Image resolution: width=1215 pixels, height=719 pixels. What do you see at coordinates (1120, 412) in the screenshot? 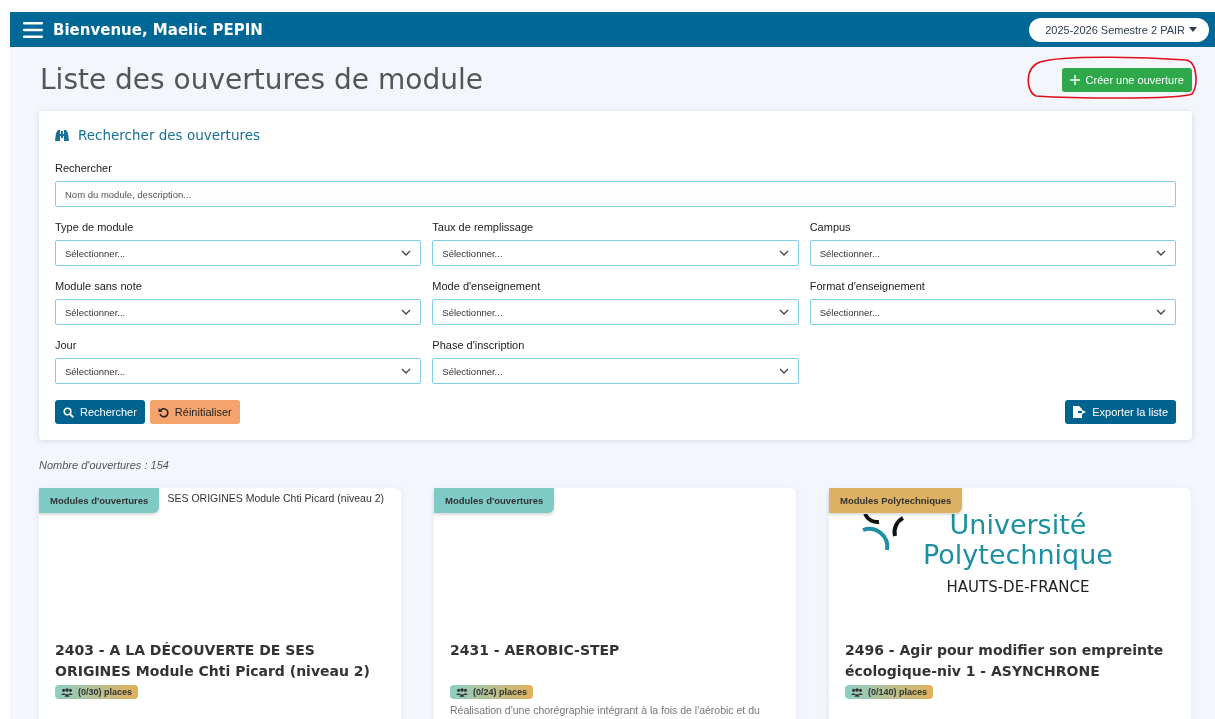
I see `export-button: Exporter la liste` at bounding box center [1120, 412].